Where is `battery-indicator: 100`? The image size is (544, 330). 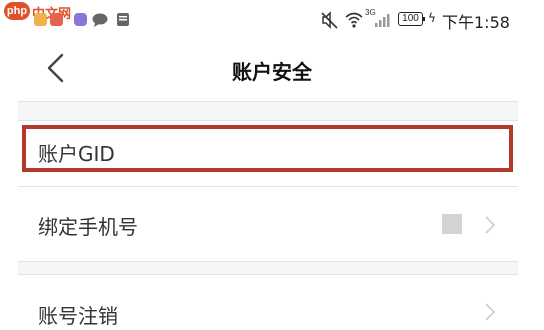
battery-indicator: 100 is located at coordinates (411, 19).